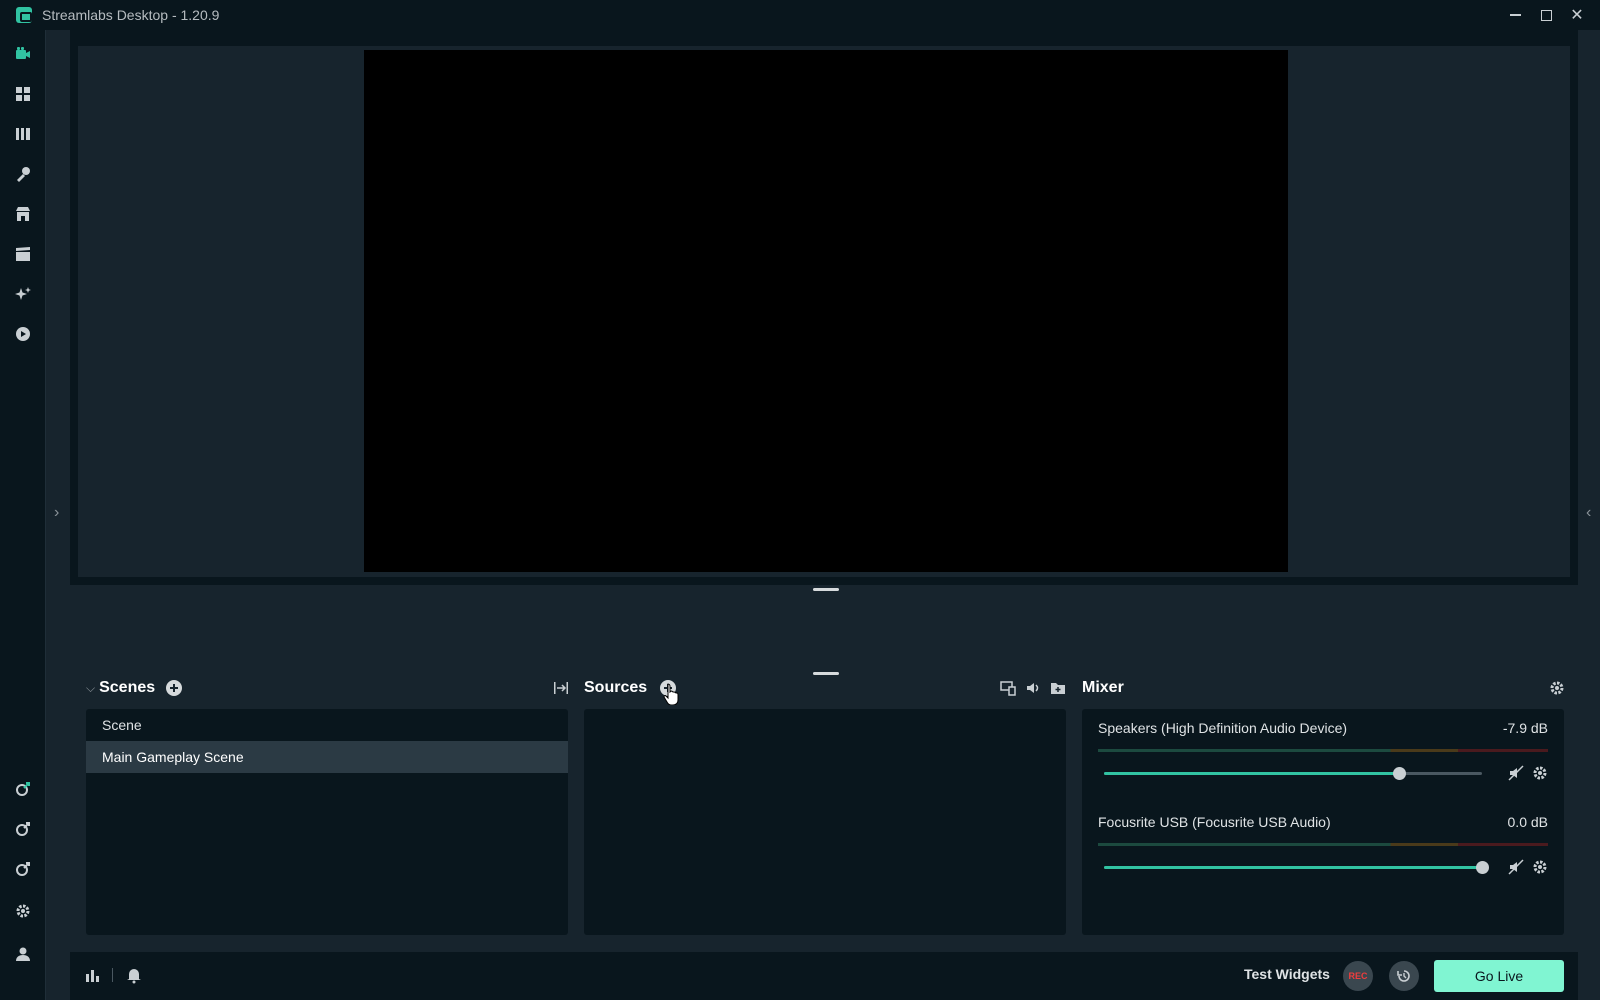  I want to click on settings-gear-icon, so click(23, 911).